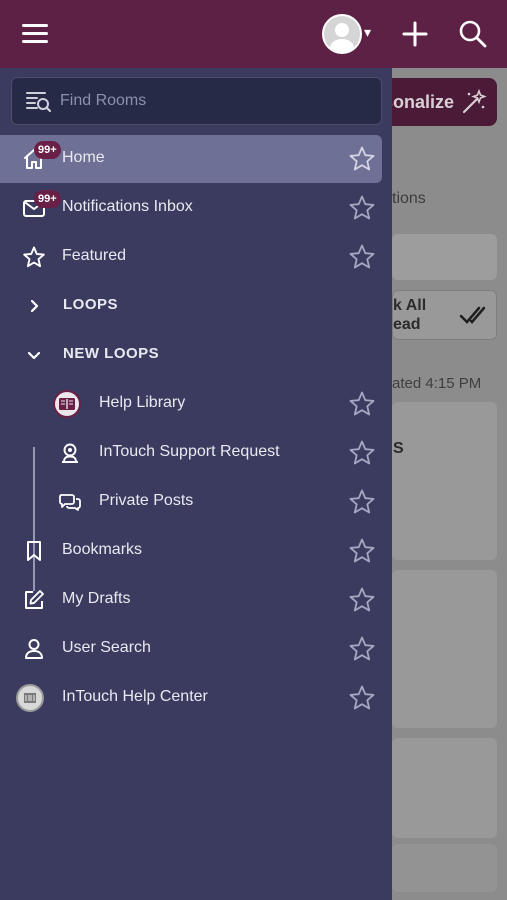 The width and height of the screenshot is (507, 900). What do you see at coordinates (142, 402) in the screenshot?
I see `nav-item-label: Help Library` at bounding box center [142, 402].